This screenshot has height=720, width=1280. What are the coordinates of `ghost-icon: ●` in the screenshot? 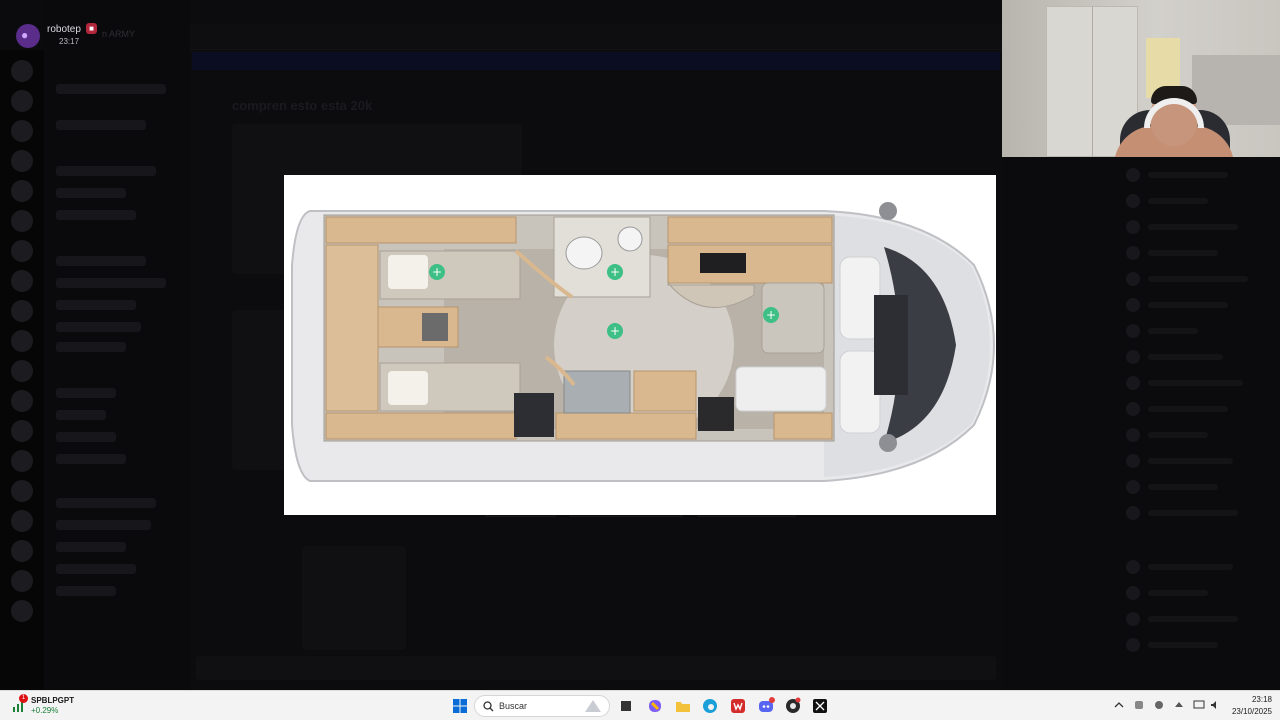 It's located at (25, 35).